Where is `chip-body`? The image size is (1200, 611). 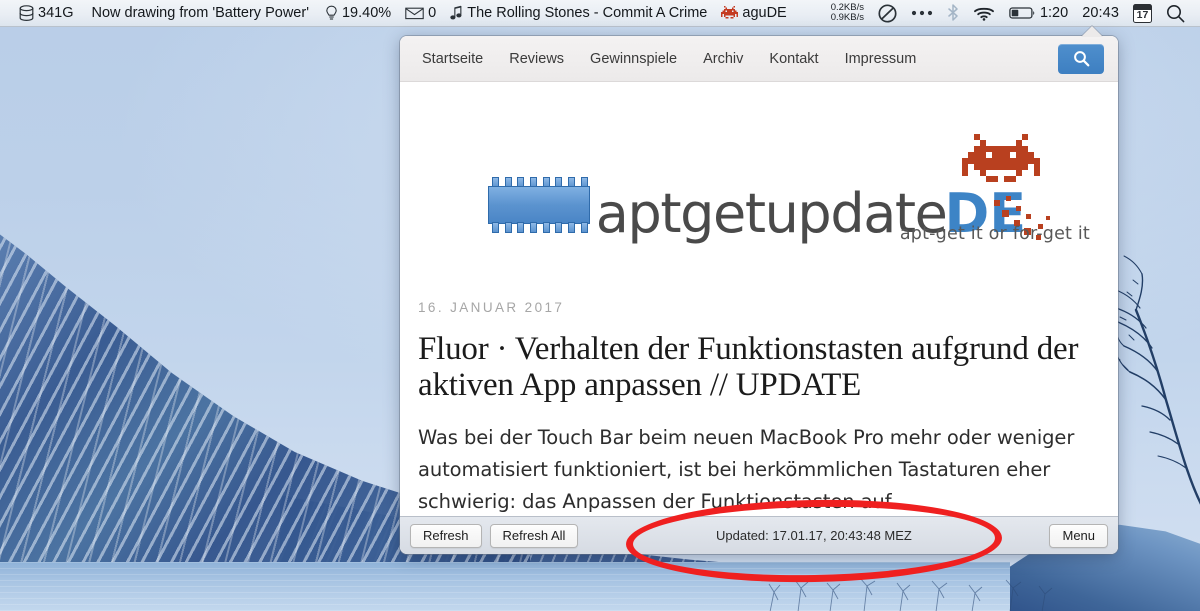 chip-body is located at coordinates (538, 205).